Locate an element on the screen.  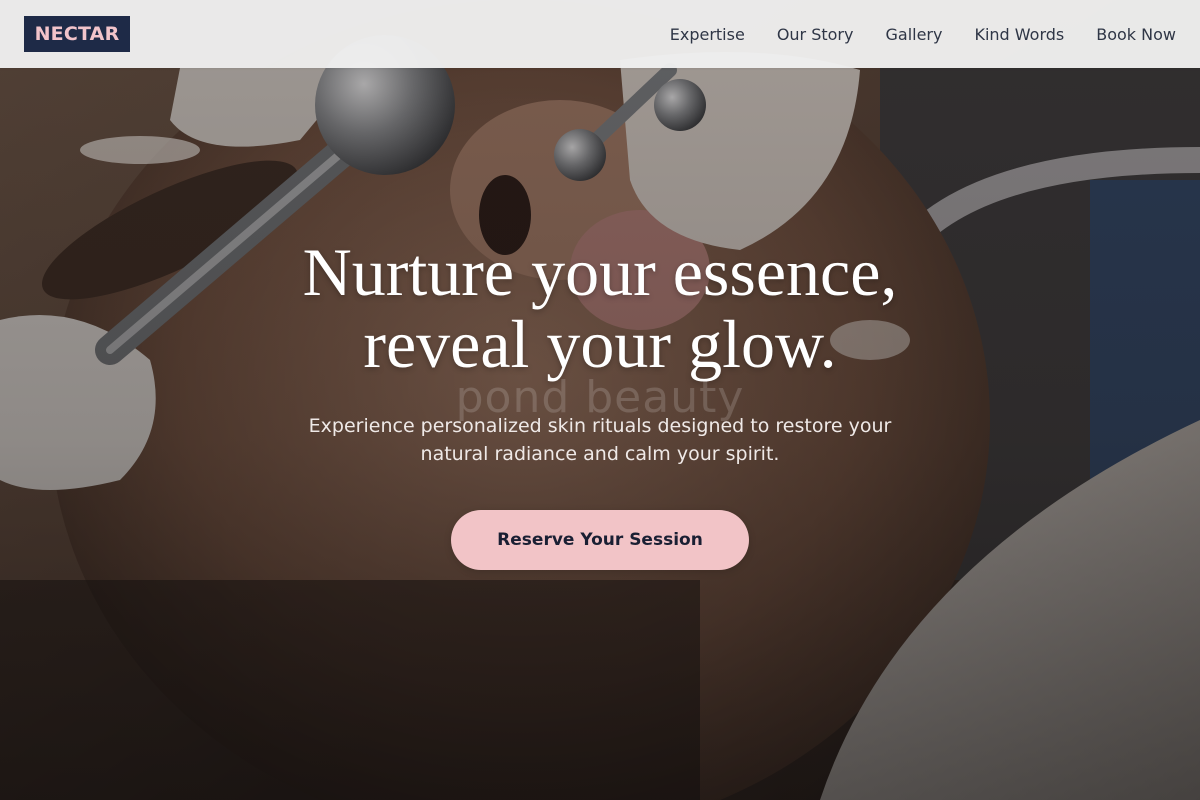
nav-item-gallery: Gallery is located at coordinates (913, 34).